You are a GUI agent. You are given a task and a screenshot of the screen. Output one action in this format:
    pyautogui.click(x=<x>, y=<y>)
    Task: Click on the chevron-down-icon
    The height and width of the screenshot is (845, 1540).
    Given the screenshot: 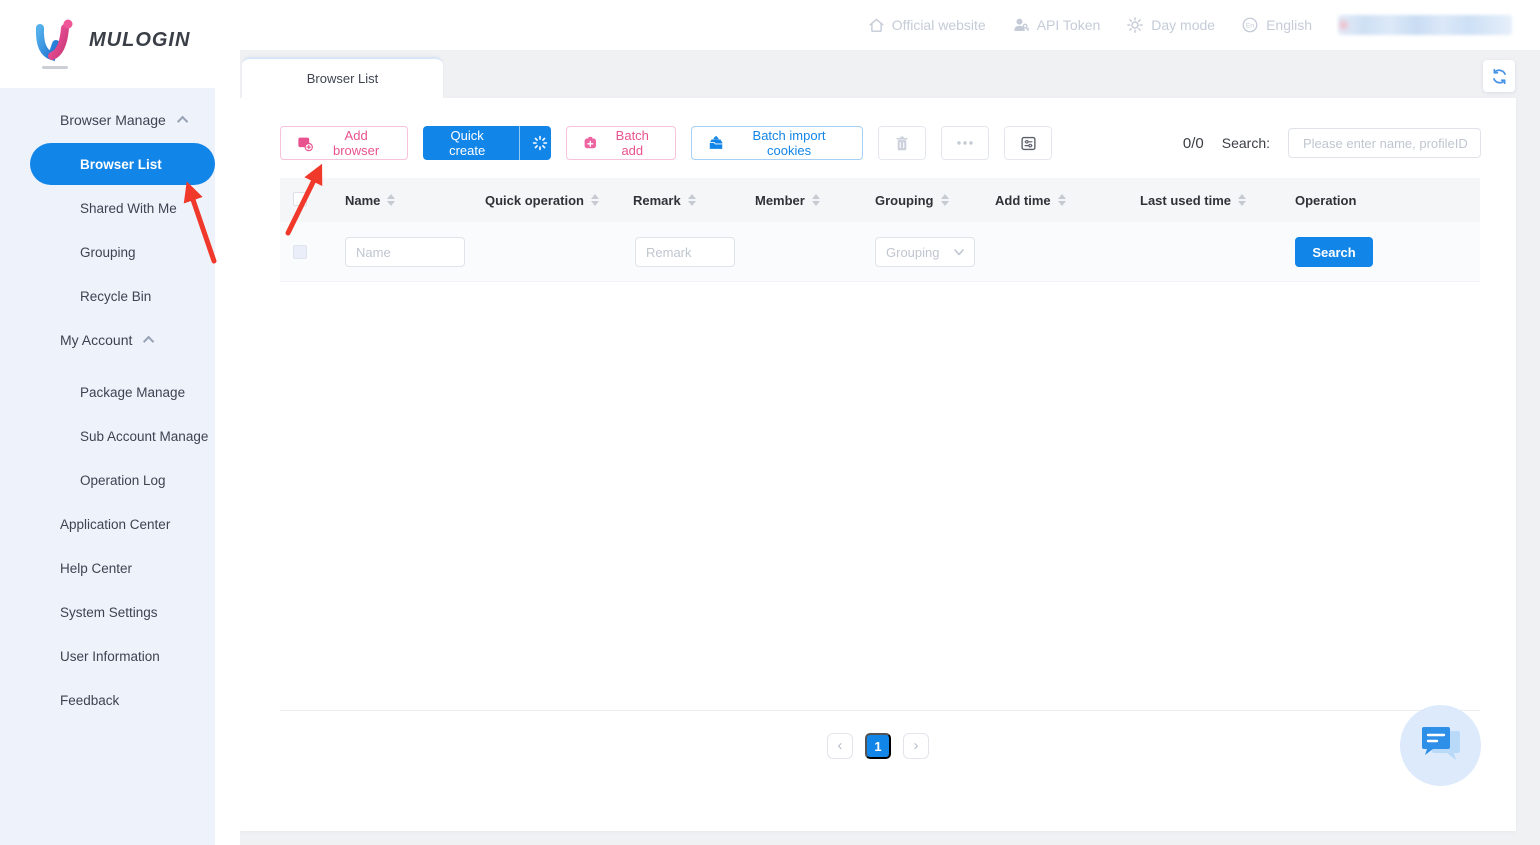 What is the action you would take?
    pyautogui.click(x=959, y=251)
    